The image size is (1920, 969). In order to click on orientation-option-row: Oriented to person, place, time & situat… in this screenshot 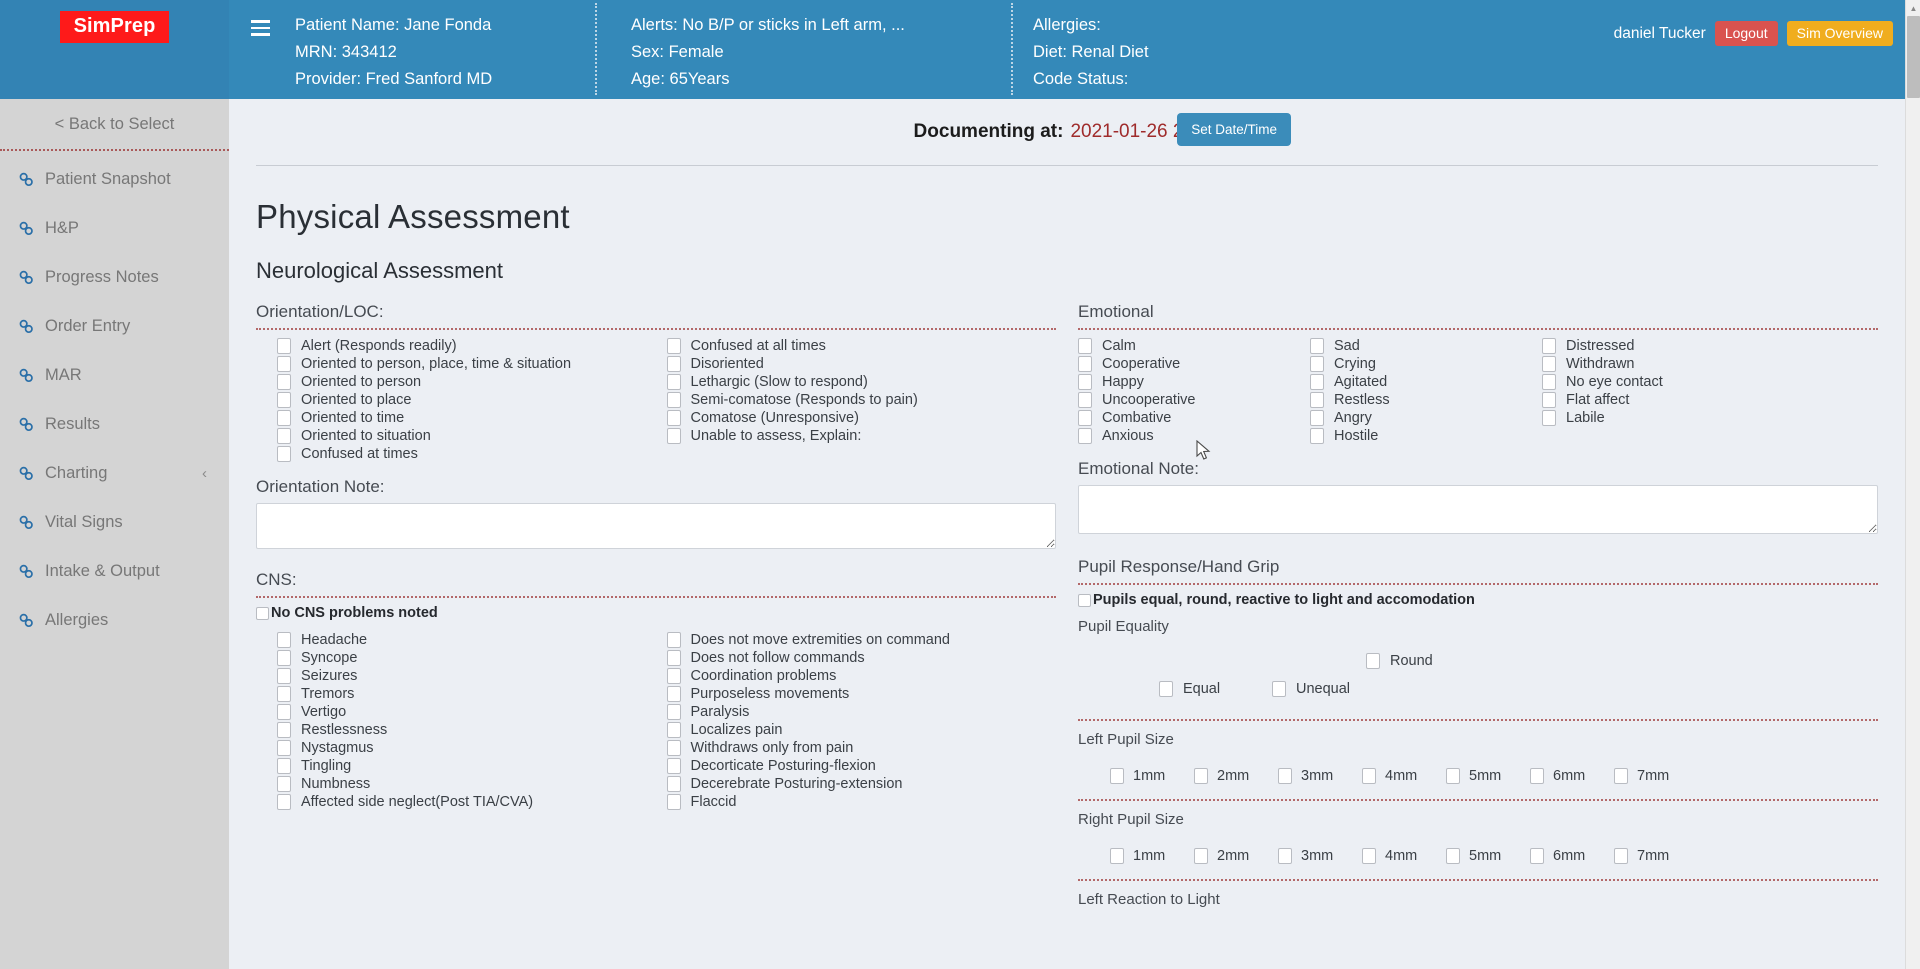, I will do `click(472, 364)`.